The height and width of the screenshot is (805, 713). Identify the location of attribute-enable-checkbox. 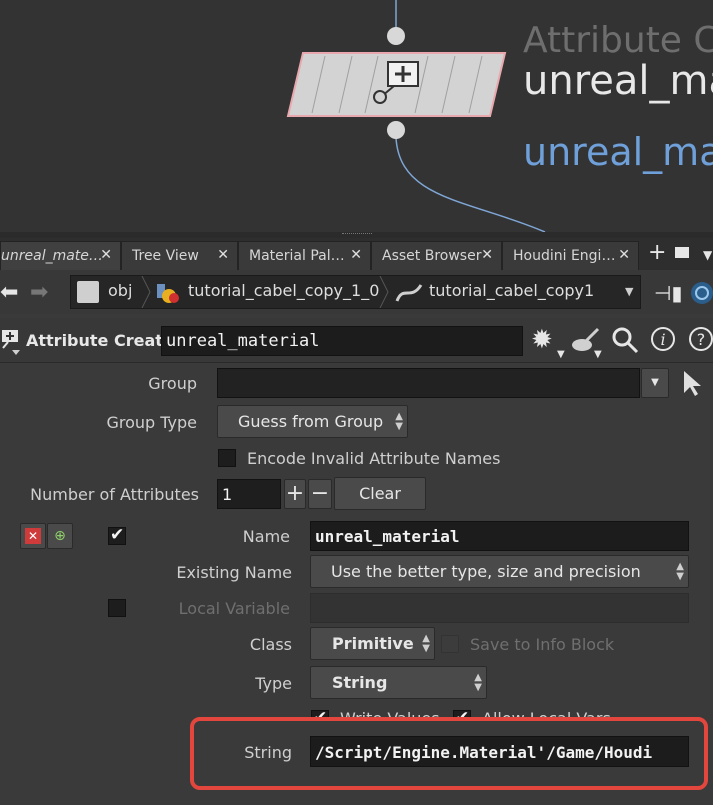
(117, 535).